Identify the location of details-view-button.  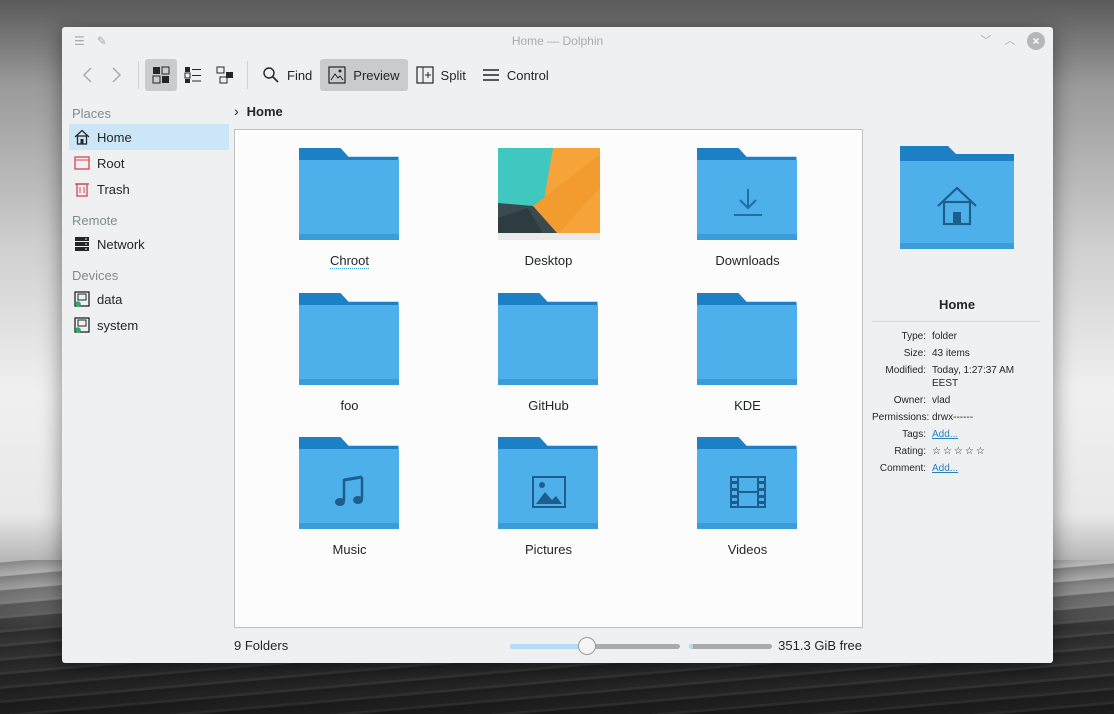
(225, 75).